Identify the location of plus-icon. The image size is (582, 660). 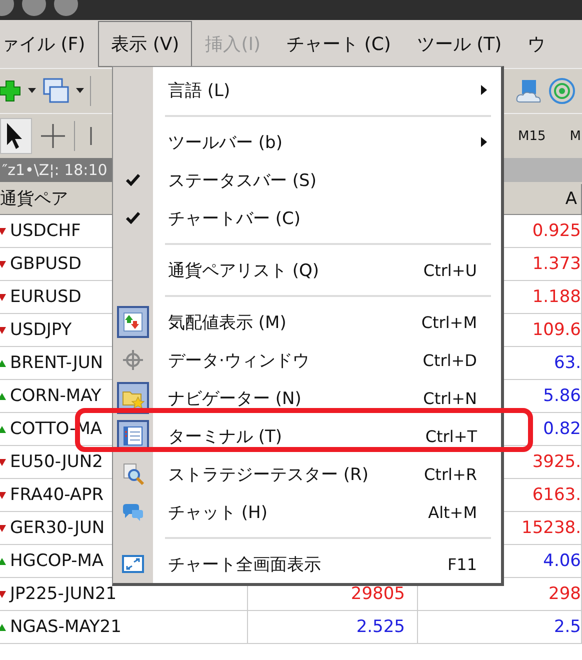
(11, 91).